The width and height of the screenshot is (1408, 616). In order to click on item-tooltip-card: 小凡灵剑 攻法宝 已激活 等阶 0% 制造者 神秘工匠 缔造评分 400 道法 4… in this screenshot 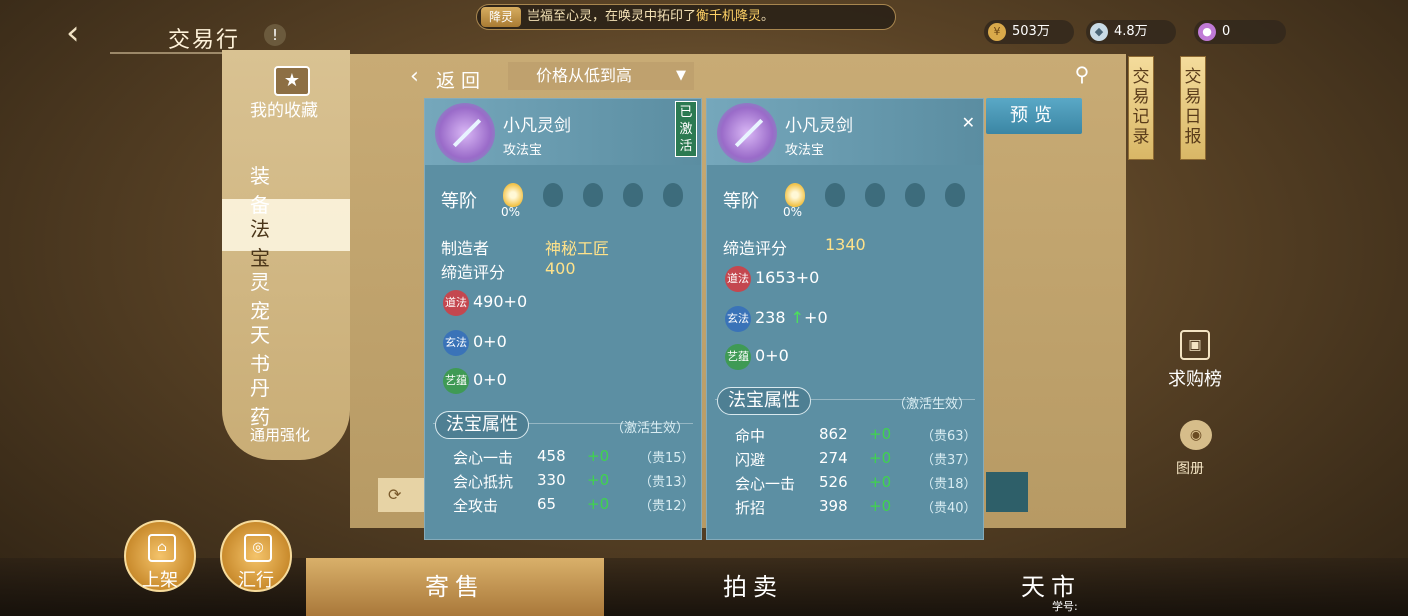, I will do `click(563, 319)`.